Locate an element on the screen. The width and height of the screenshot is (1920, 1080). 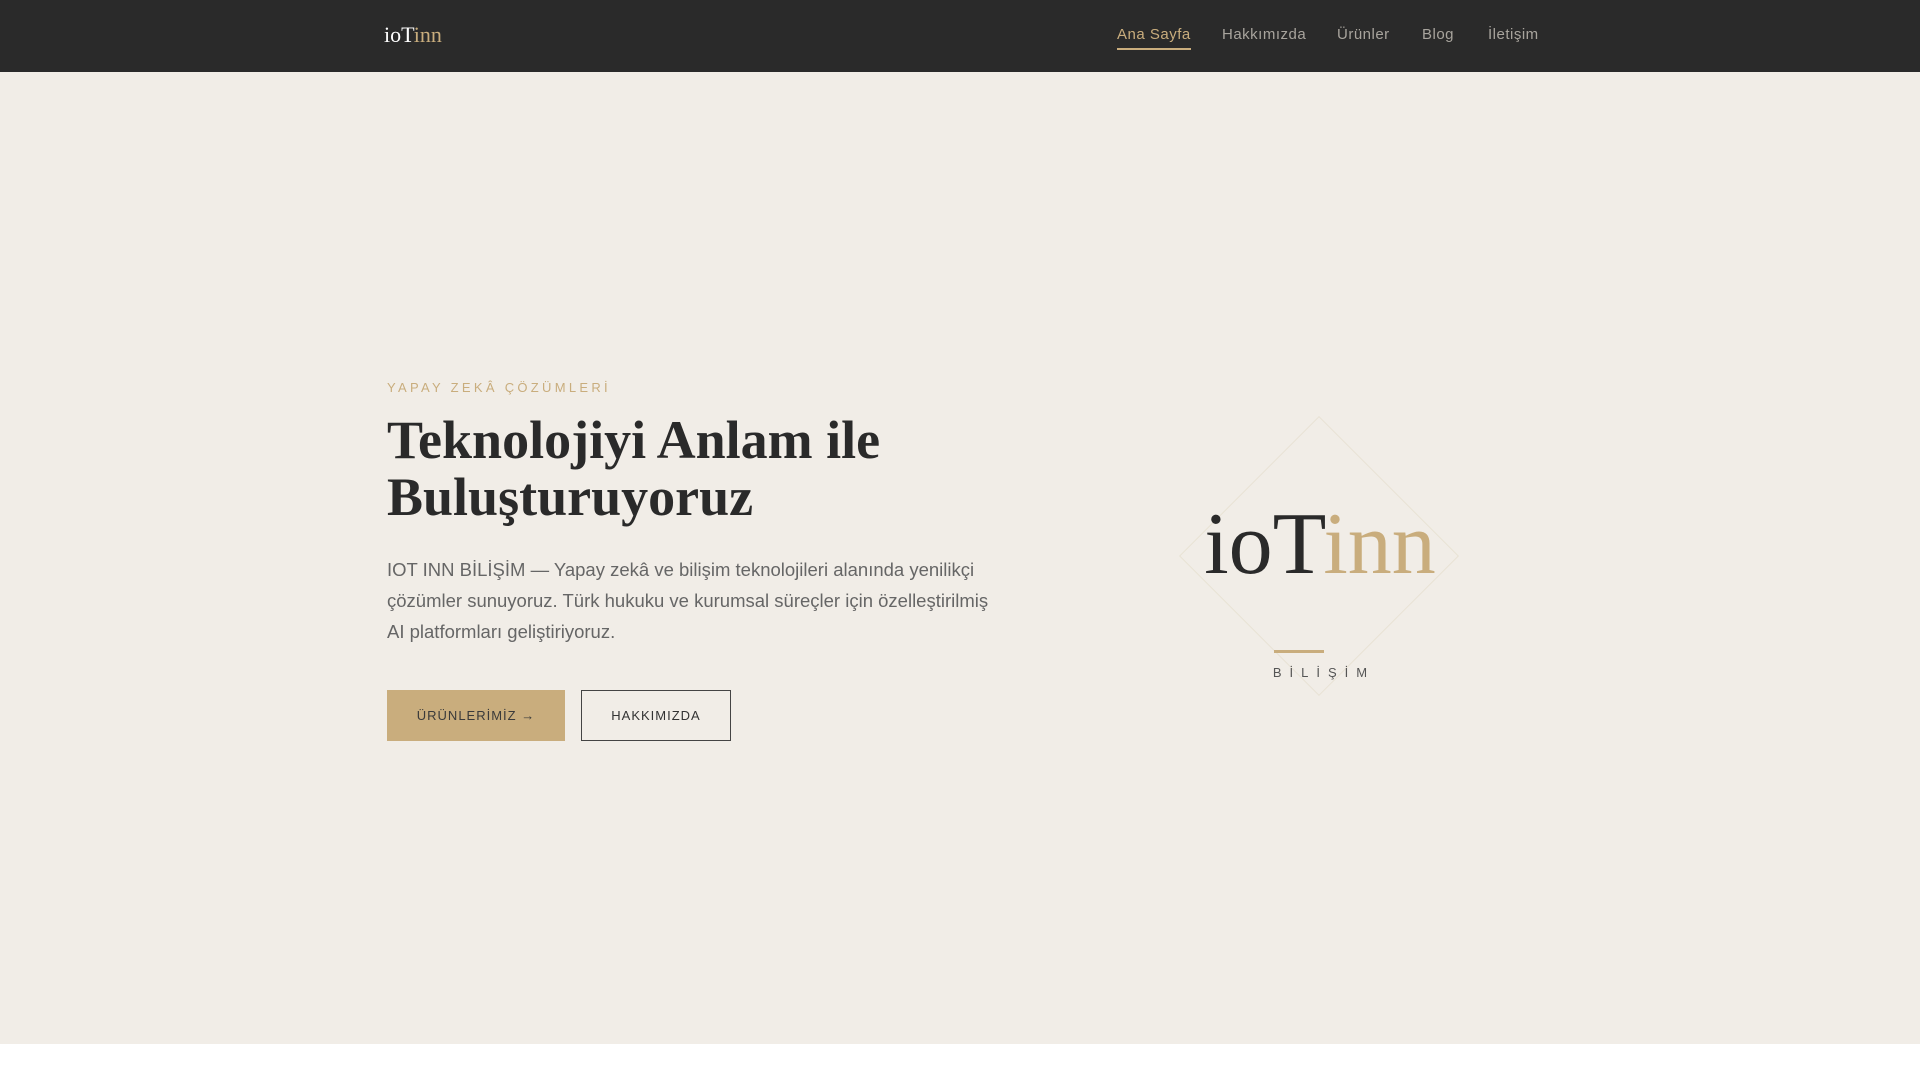
emblem-logo-text: ioTinn is located at coordinates (1320, 545).